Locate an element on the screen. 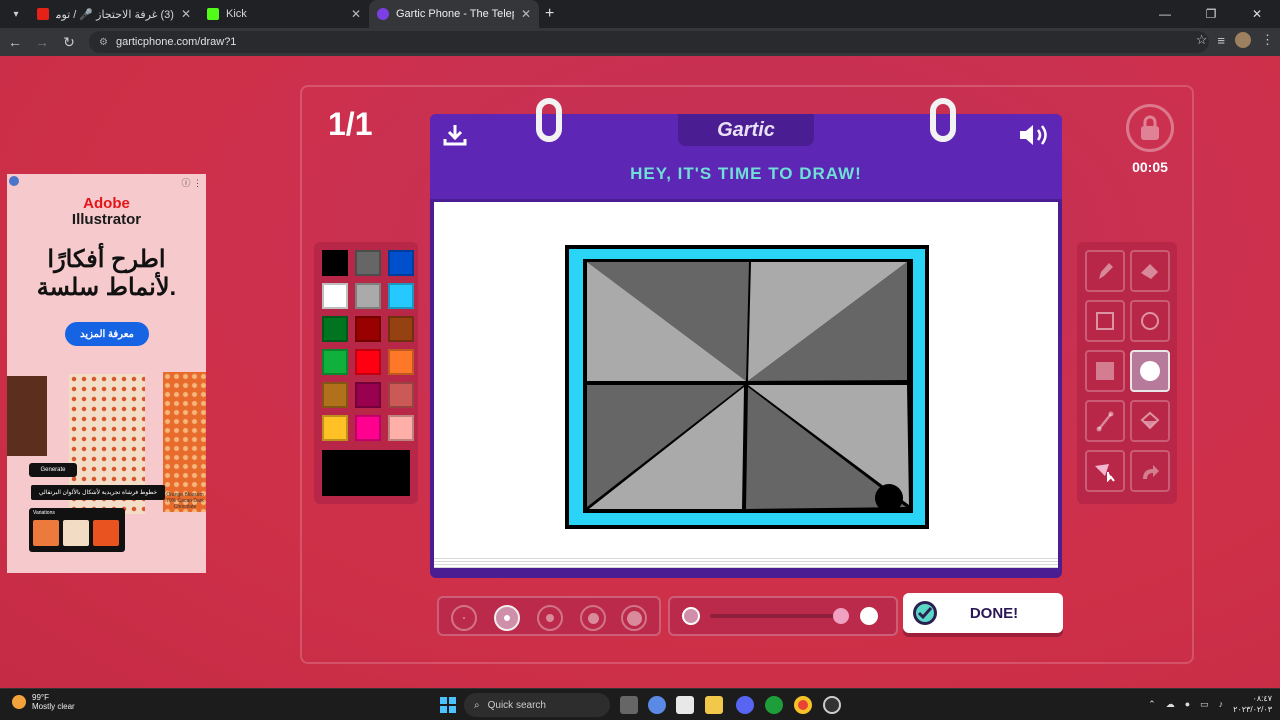  ad-close-icon: ⓘ ⋮ is located at coordinates (191, 182).